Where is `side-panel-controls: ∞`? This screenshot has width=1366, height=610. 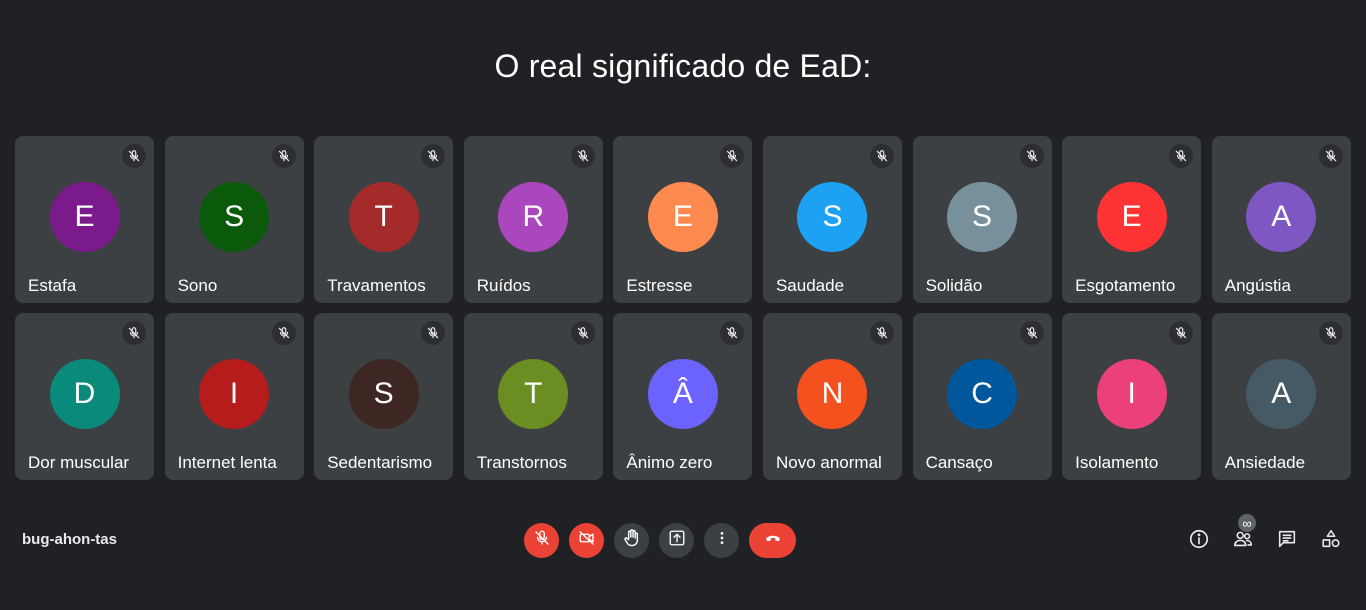 side-panel-controls: ∞ is located at coordinates (1265, 534).